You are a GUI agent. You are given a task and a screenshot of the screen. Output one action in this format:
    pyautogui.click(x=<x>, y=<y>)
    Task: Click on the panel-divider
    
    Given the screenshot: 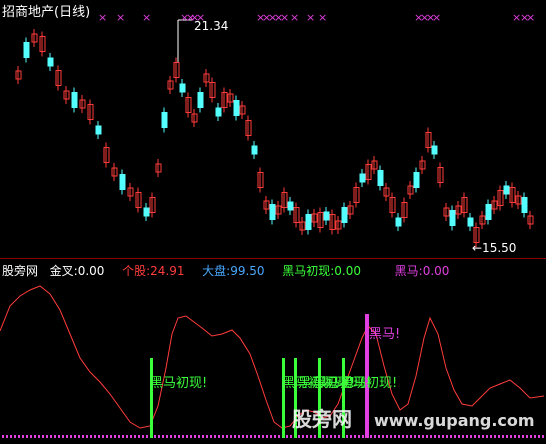 What is the action you would take?
    pyautogui.click(x=273, y=258)
    